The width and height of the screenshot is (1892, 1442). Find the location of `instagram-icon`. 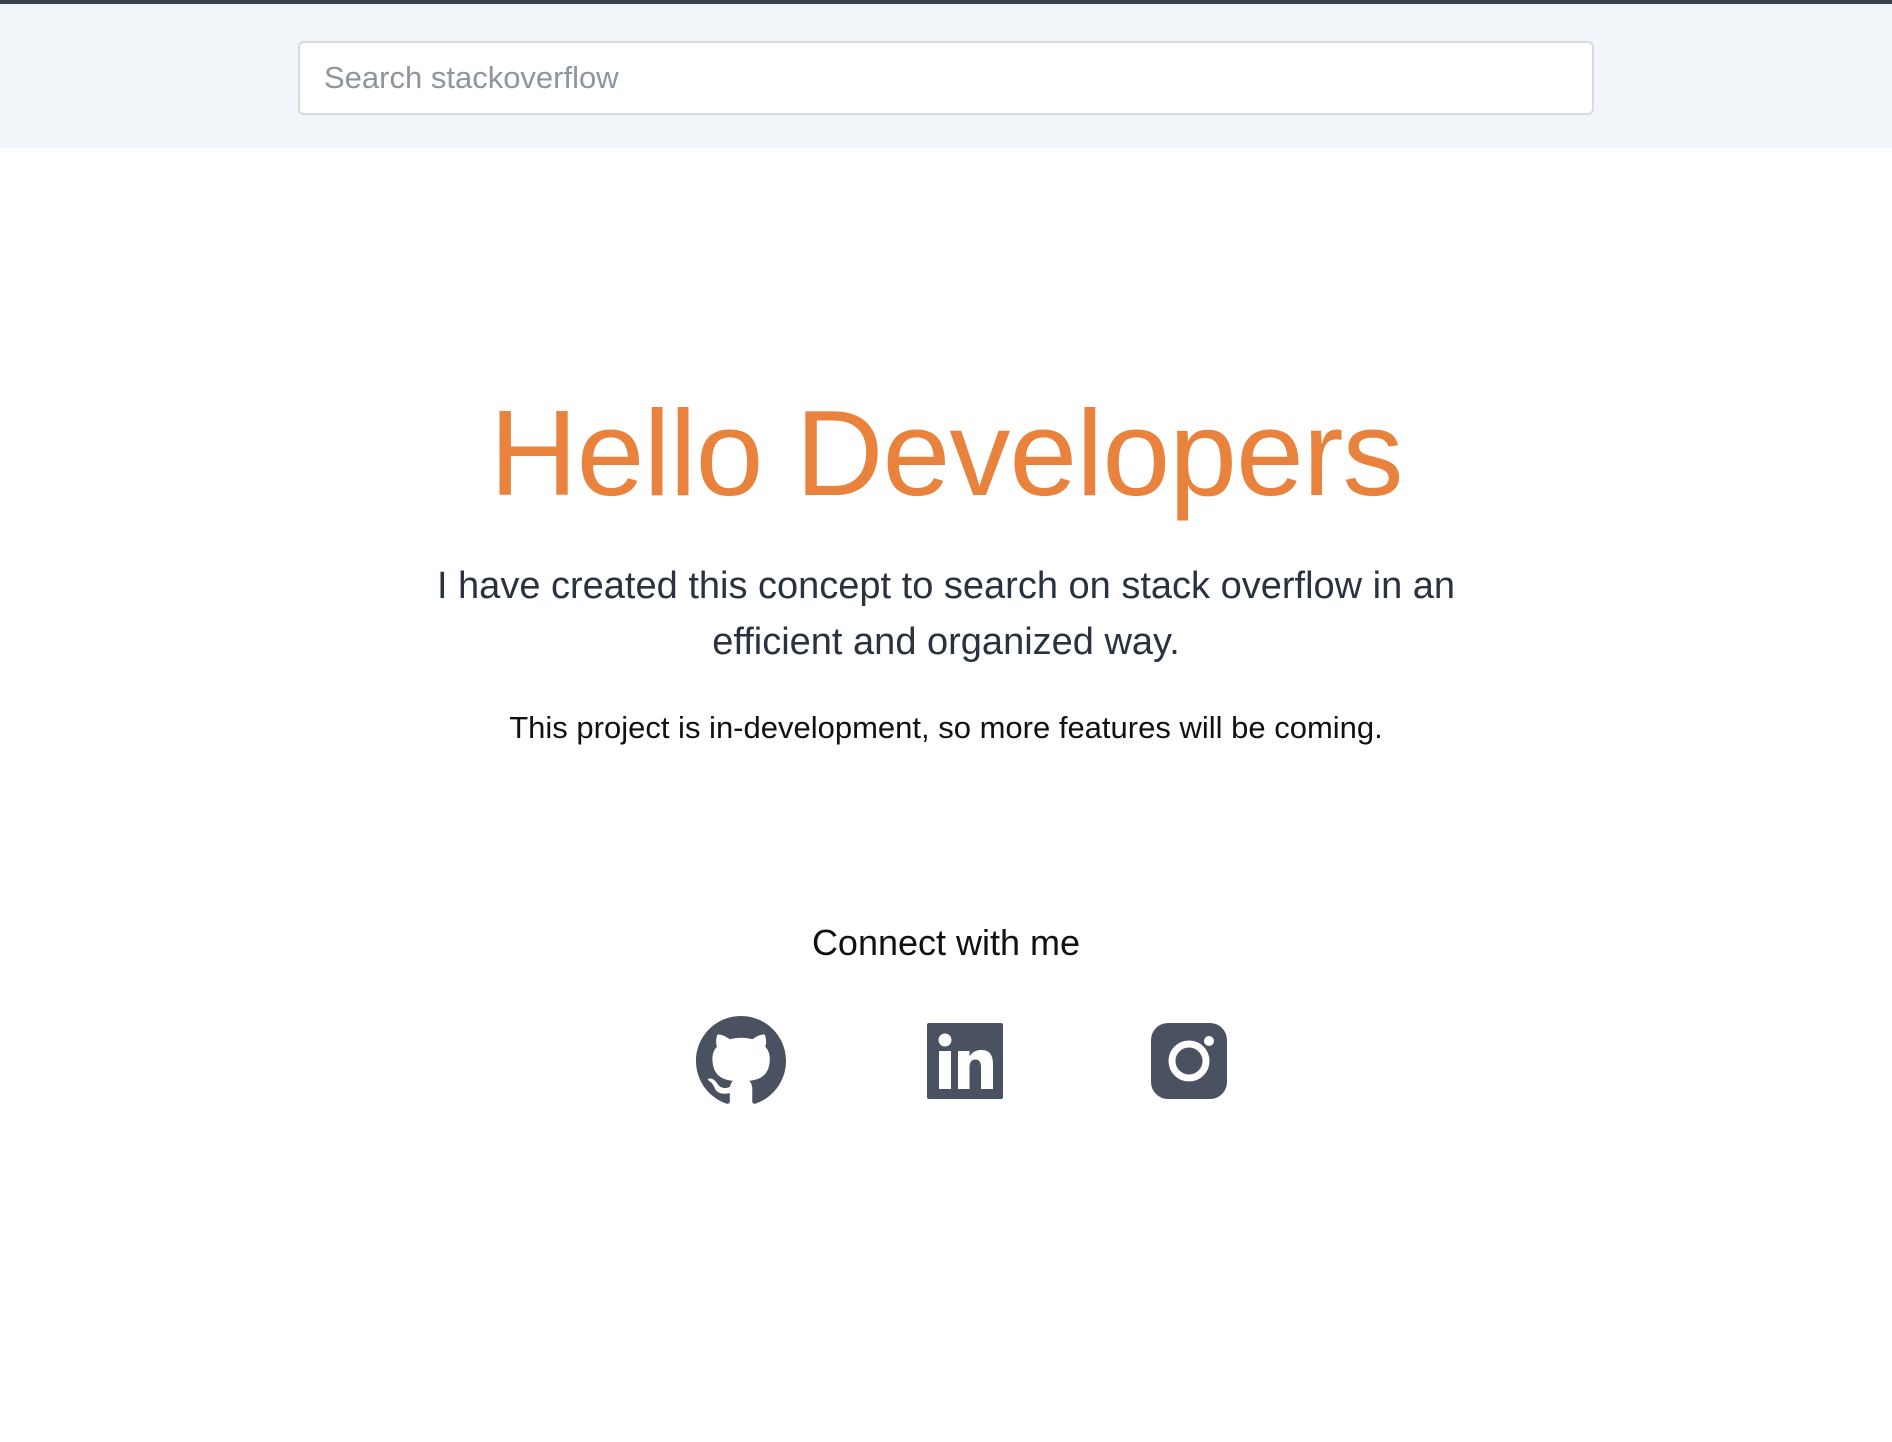

instagram-icon is located at coordinates (1189, 1061).